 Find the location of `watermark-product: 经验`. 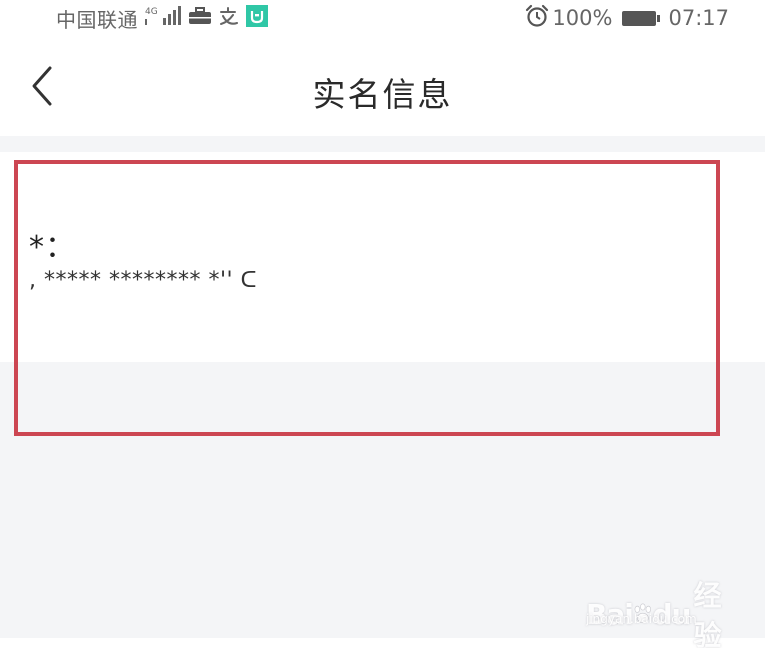

watermark-product: 经验 is located at coordinates (707, 613).